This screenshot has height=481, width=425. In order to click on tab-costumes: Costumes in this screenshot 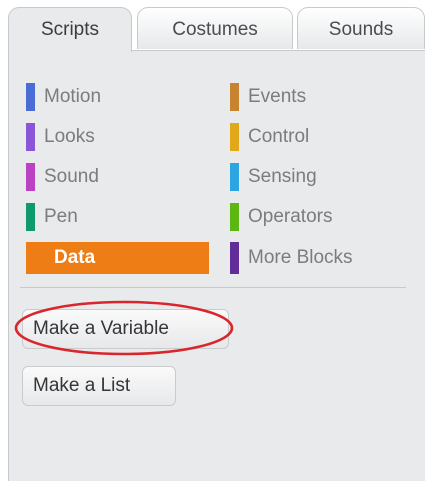, I will do `click(215, 28)`.